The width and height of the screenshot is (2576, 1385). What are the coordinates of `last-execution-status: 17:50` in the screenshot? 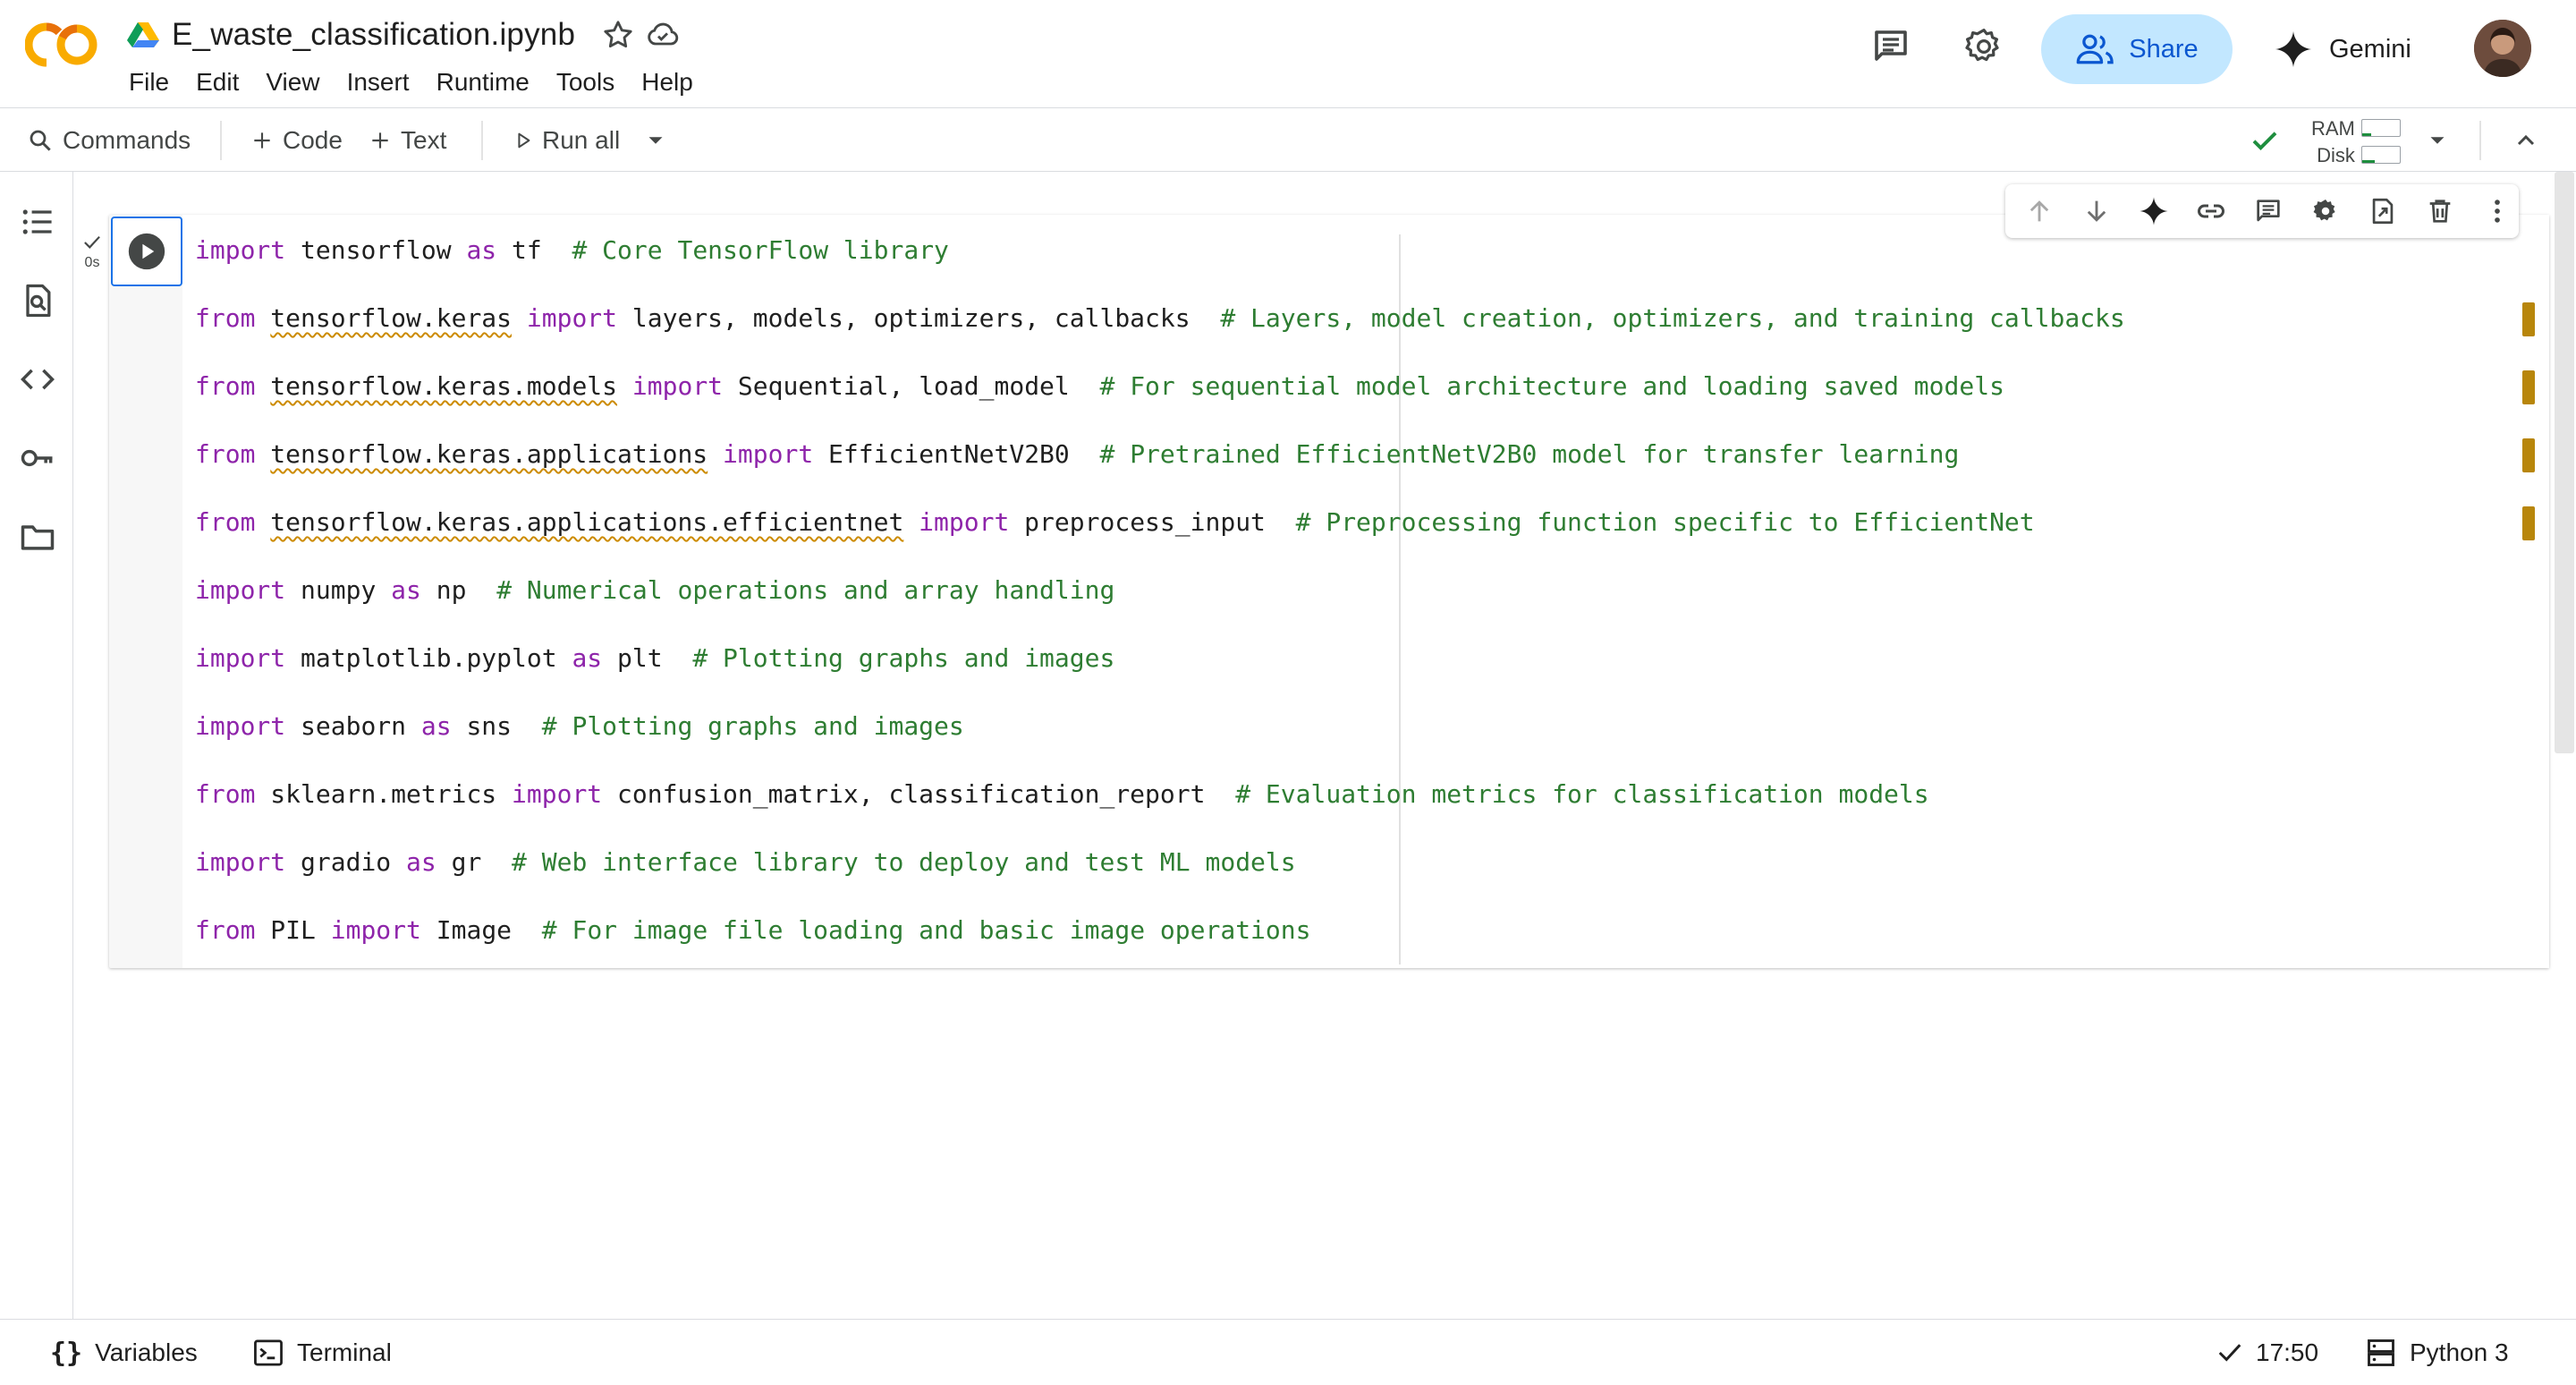 It's located at (2267, 1352).